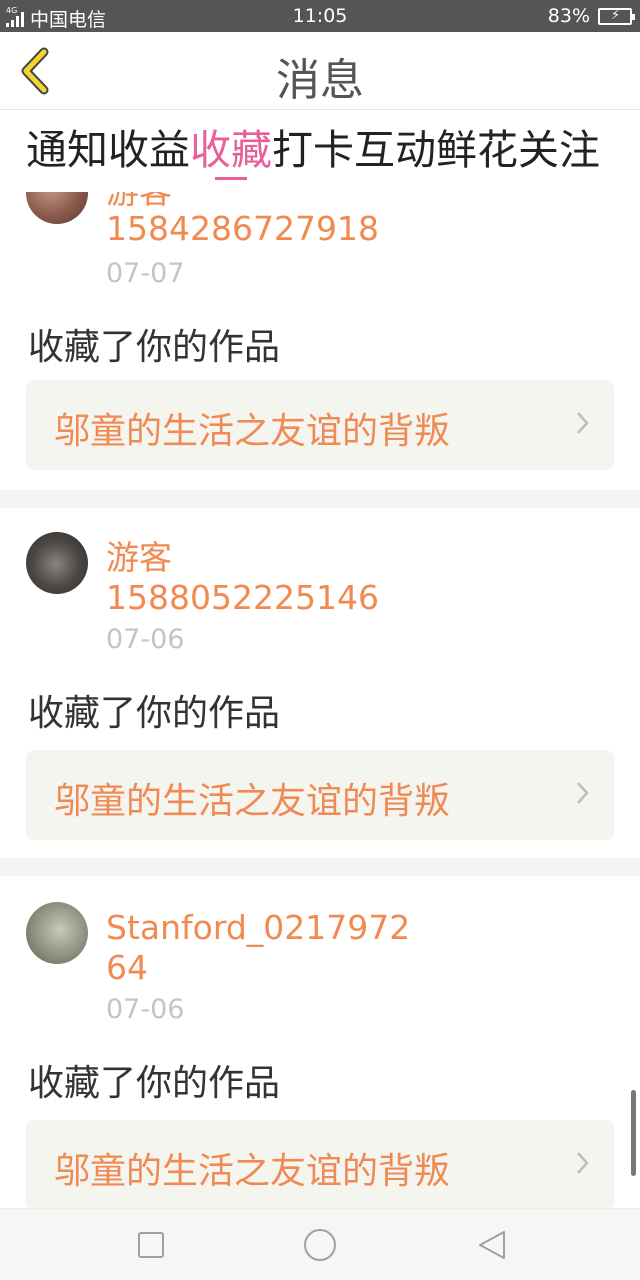 Image resolution: width=640 pixels, height=1280 pixels. I want to click on triangle-left-icon, so click(492, 1245).